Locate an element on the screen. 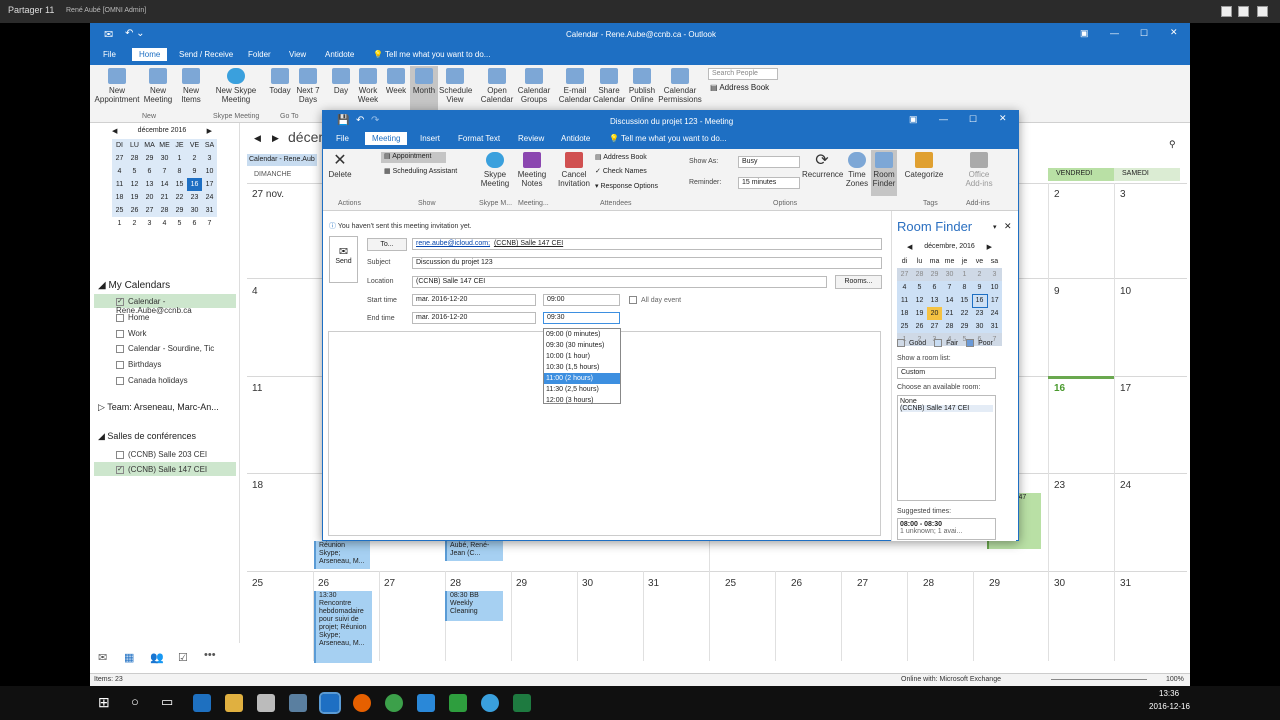  mail-icon: ✉ is located at coordinates (102, 657).